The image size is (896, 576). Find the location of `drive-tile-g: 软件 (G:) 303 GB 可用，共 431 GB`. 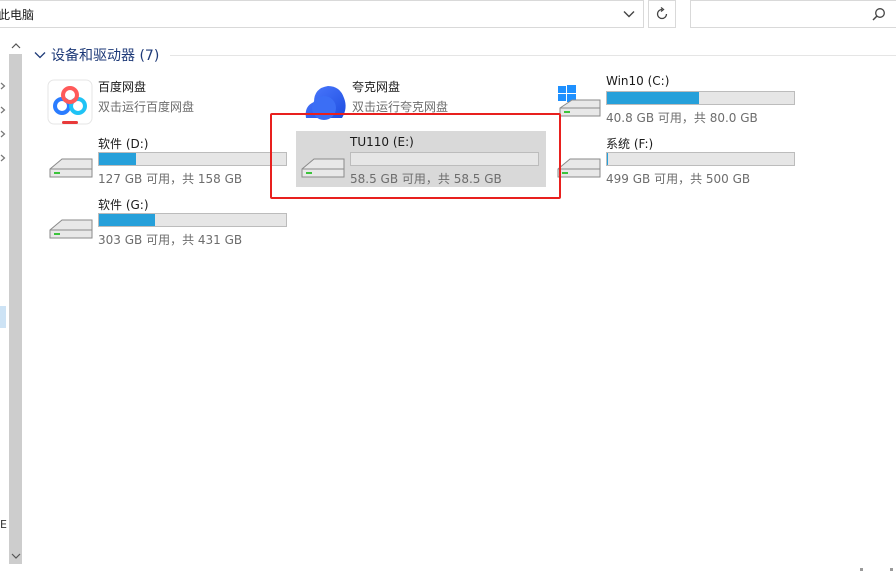

drive-tile-g: 软件 (G:) 303 GB 可用，共 431 GB is located at coordinates (169, 220).